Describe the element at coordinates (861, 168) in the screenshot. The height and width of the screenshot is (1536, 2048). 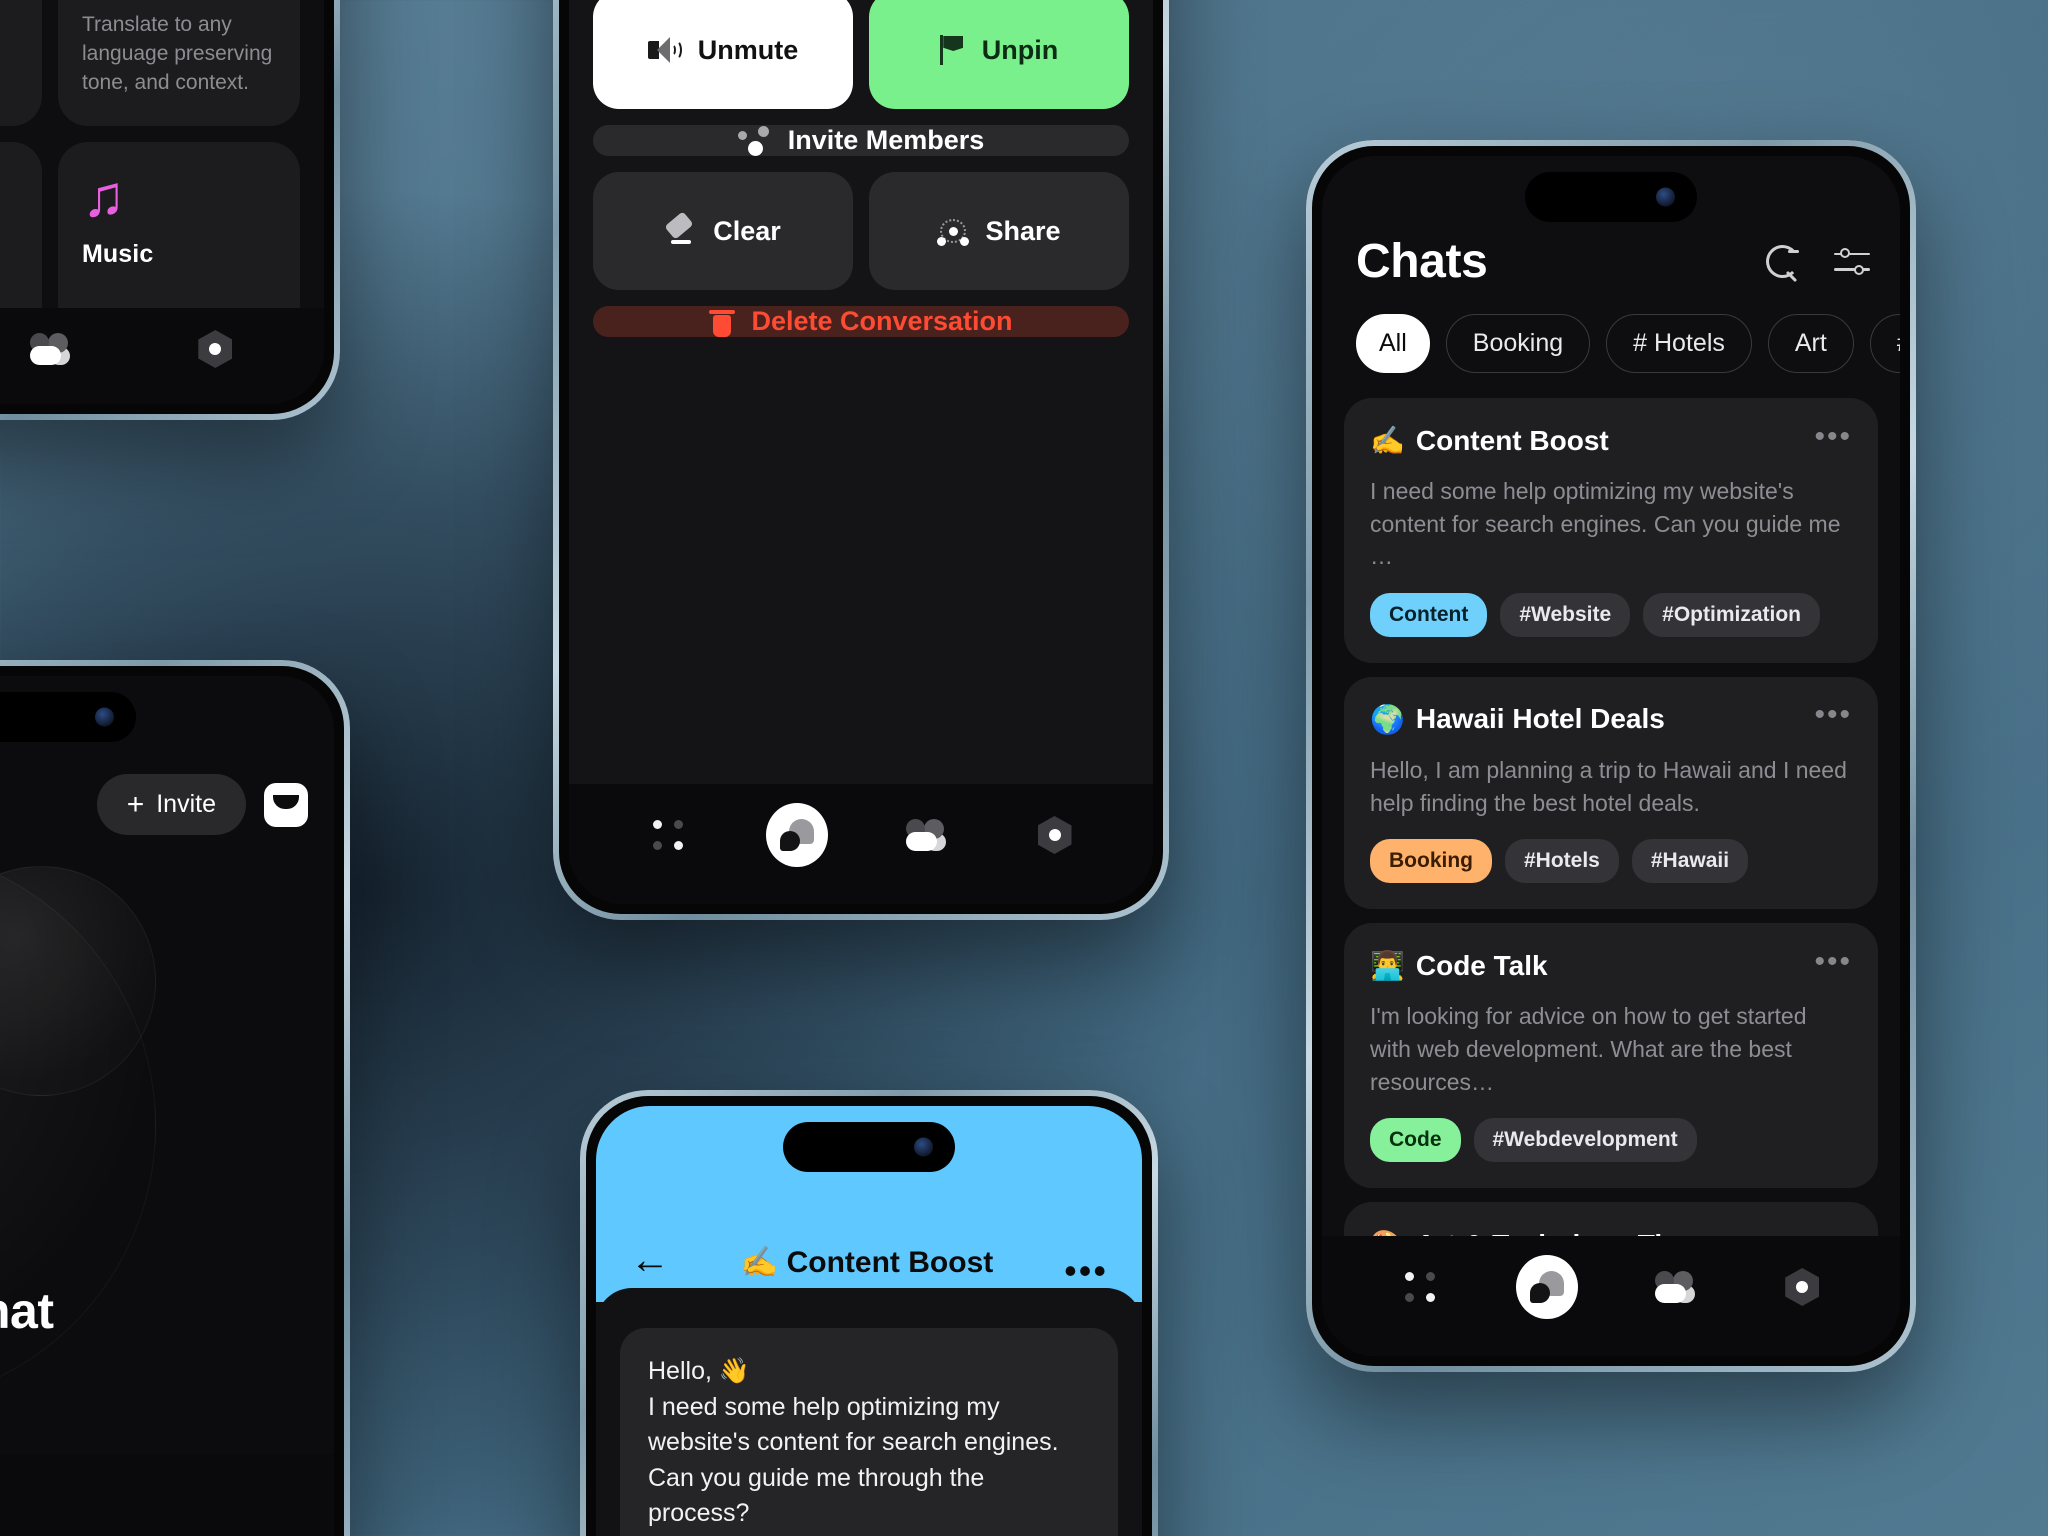
I see `action-sheet: Screen Mirroring Unmute Unpin` at that location.